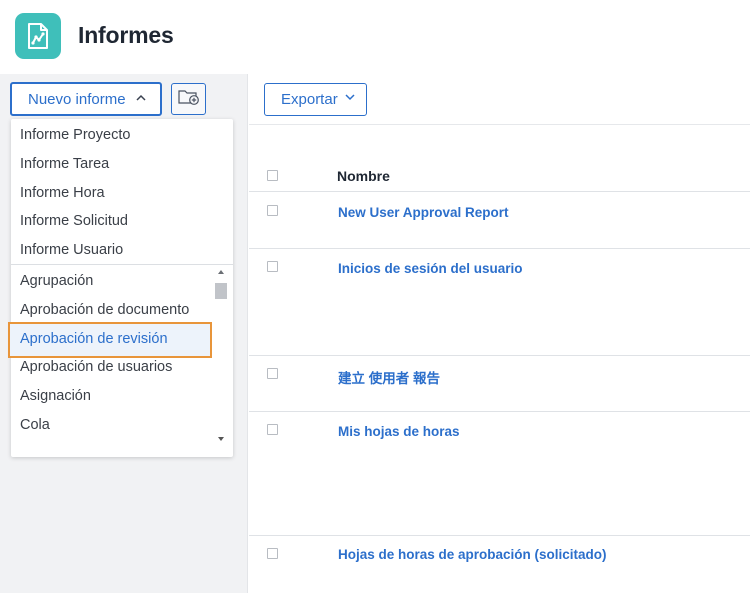 The width and height of the screenshot is (750, 593). Describe the element at coordinates (423, 212) in the screenshot. I see `report-link: New User Approval Report` at that location.